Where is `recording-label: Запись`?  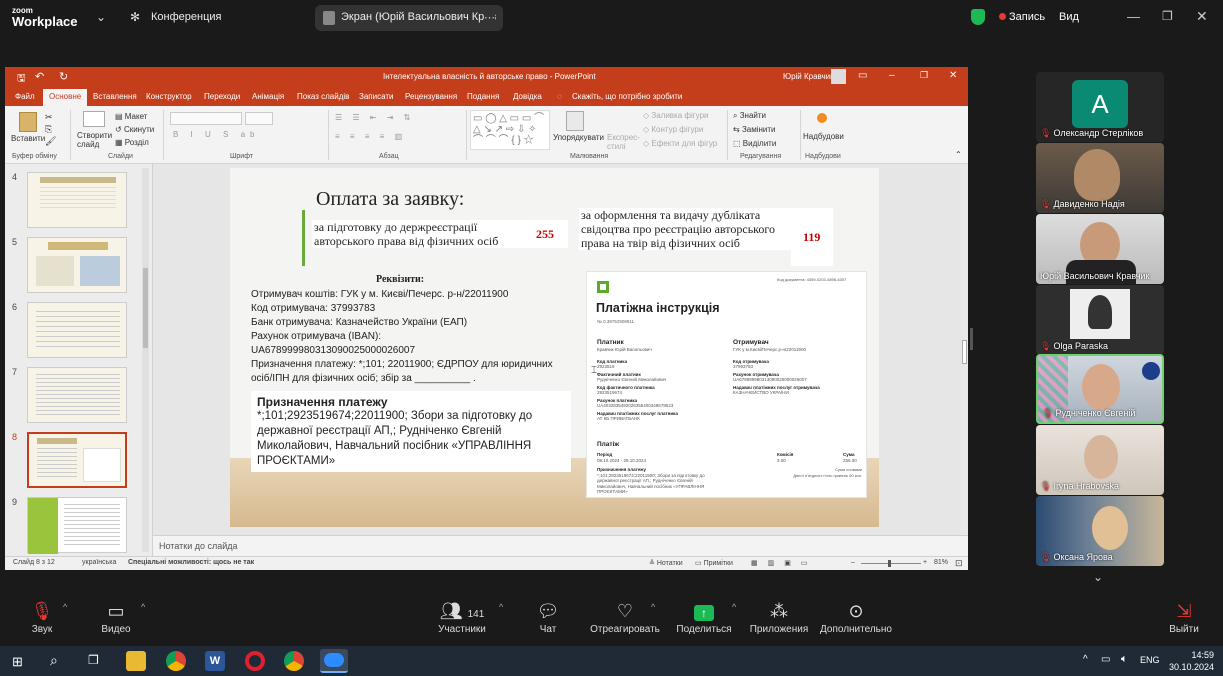 recording-label: Запись is located at coordinates (1027, 17).